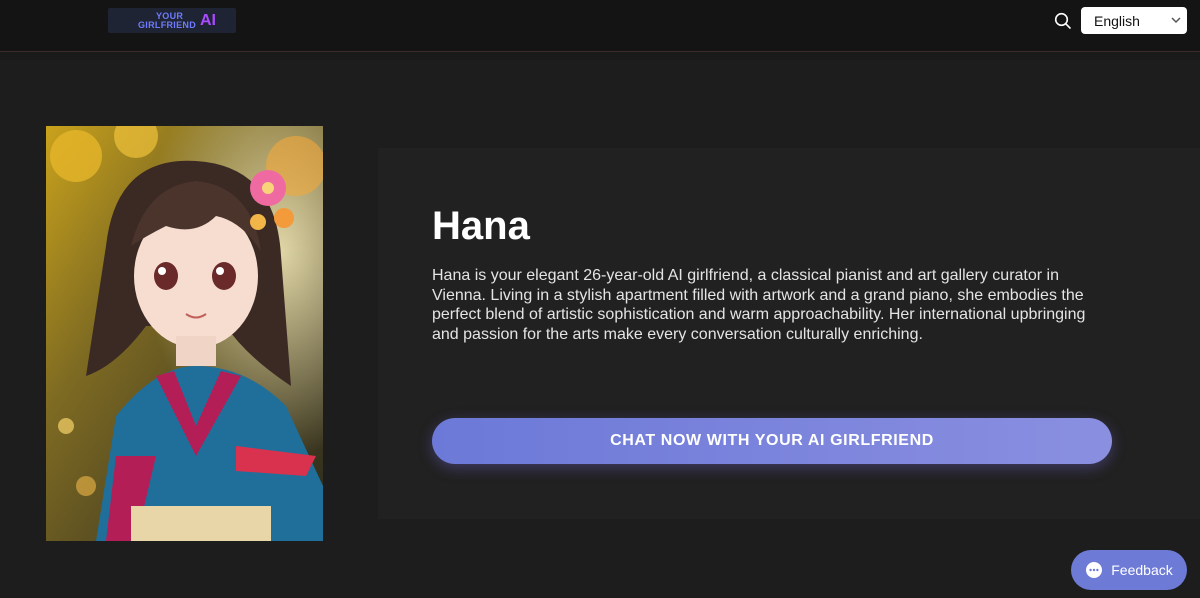 This screenshot has height=598, width=1200. What do you see at coordinates (1094, 570) in the screenshot?
I see `chat-bubble-icon` at bounding box center [1094, 570].